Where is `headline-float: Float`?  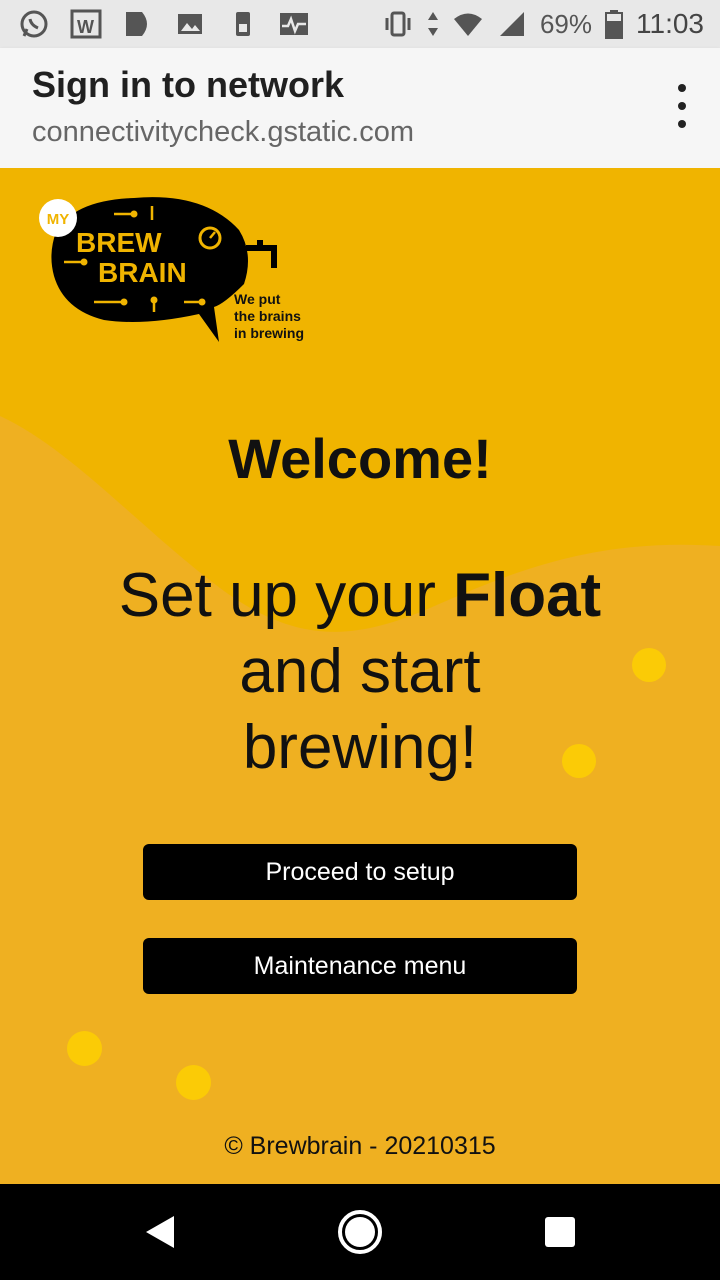
headline-float: Float is located at coordinates (527, 595).